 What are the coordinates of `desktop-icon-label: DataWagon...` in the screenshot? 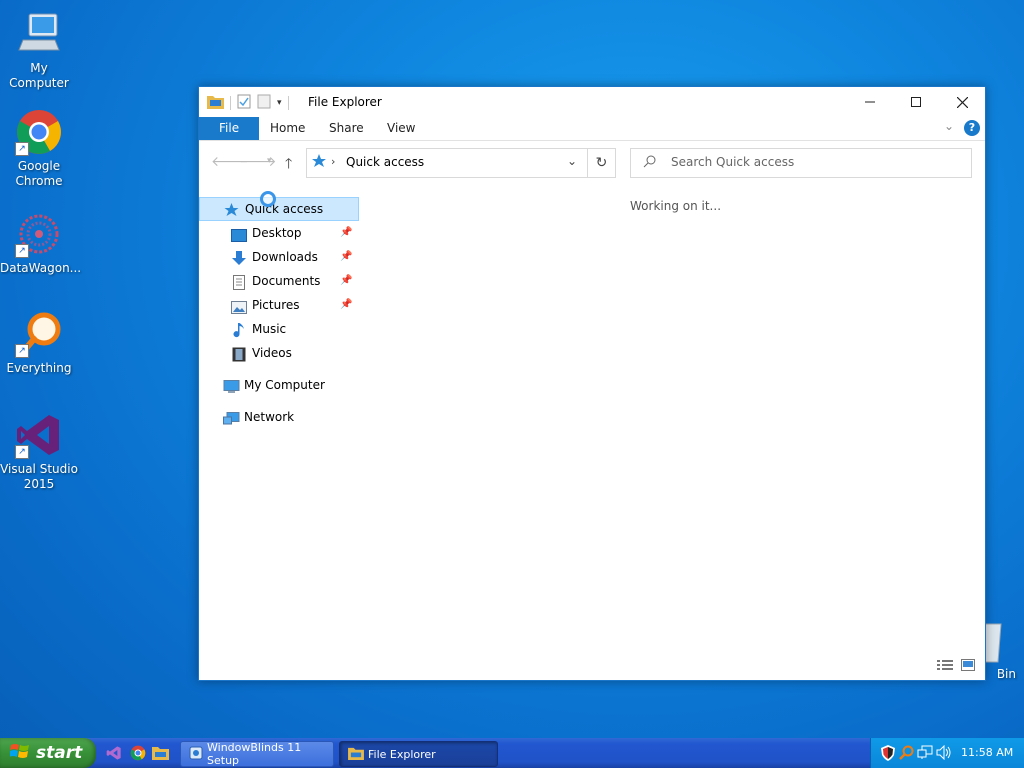 It's located at (41, 268).